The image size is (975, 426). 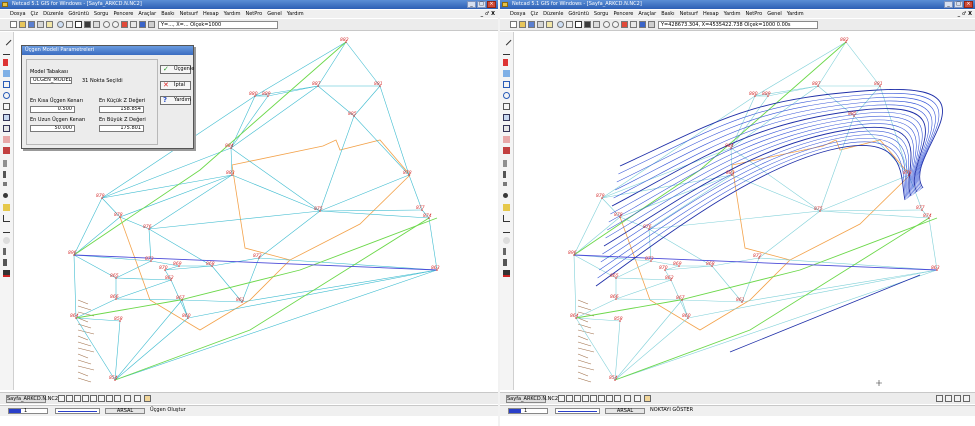 What do you see at coordinates (147, 398) in the screenshot?
I see `warning-icon` at bounding box center [147, 398].